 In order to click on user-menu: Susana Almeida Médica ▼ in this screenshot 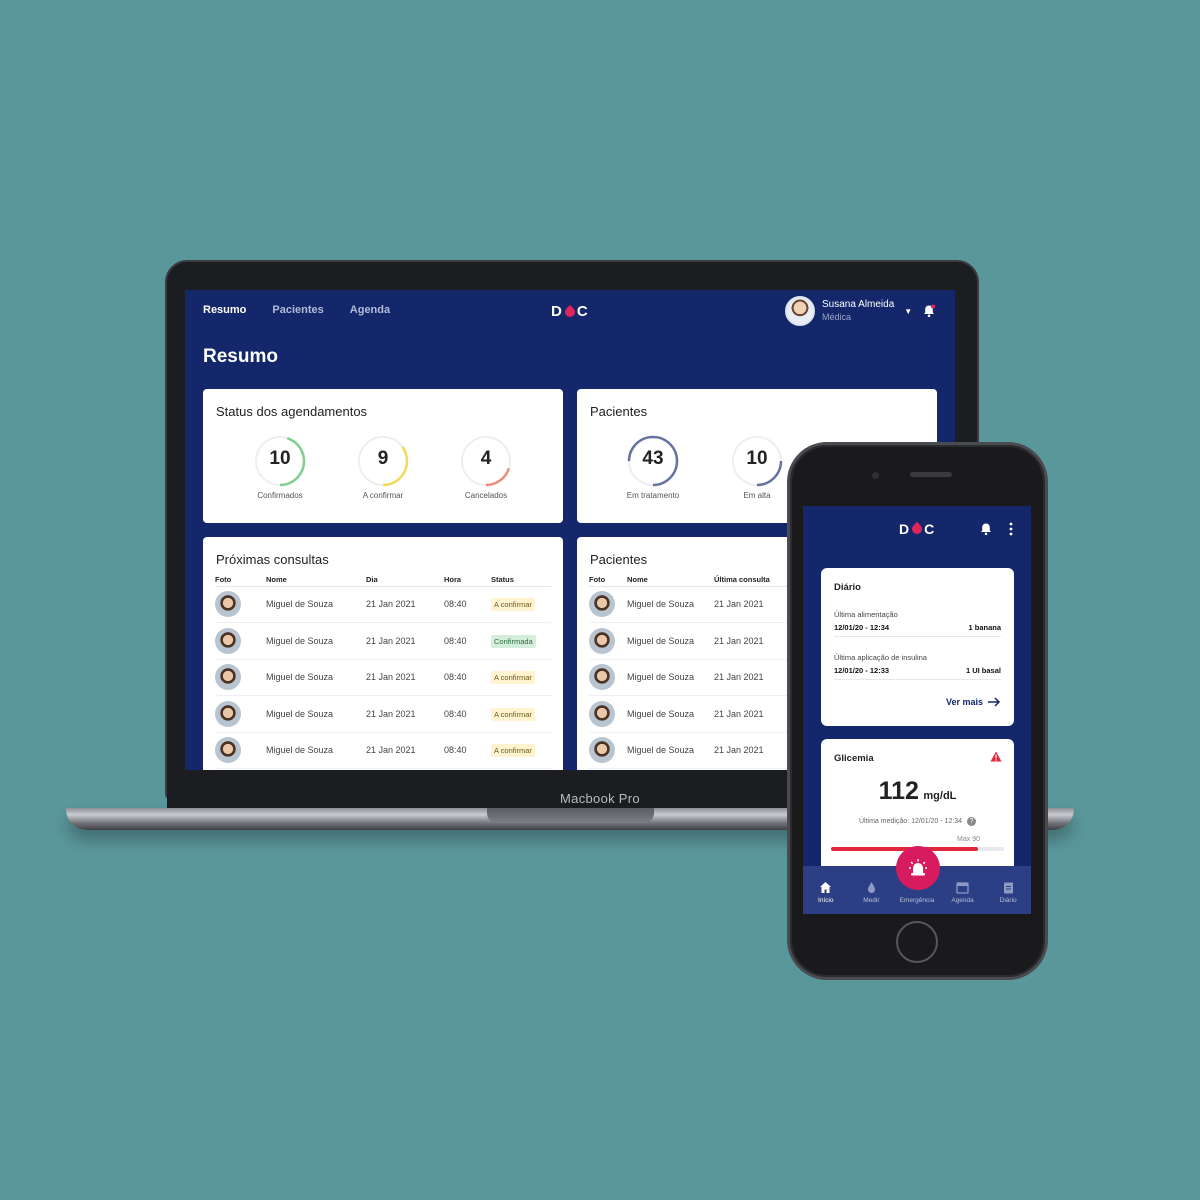, I will do `click(848, 311)`.